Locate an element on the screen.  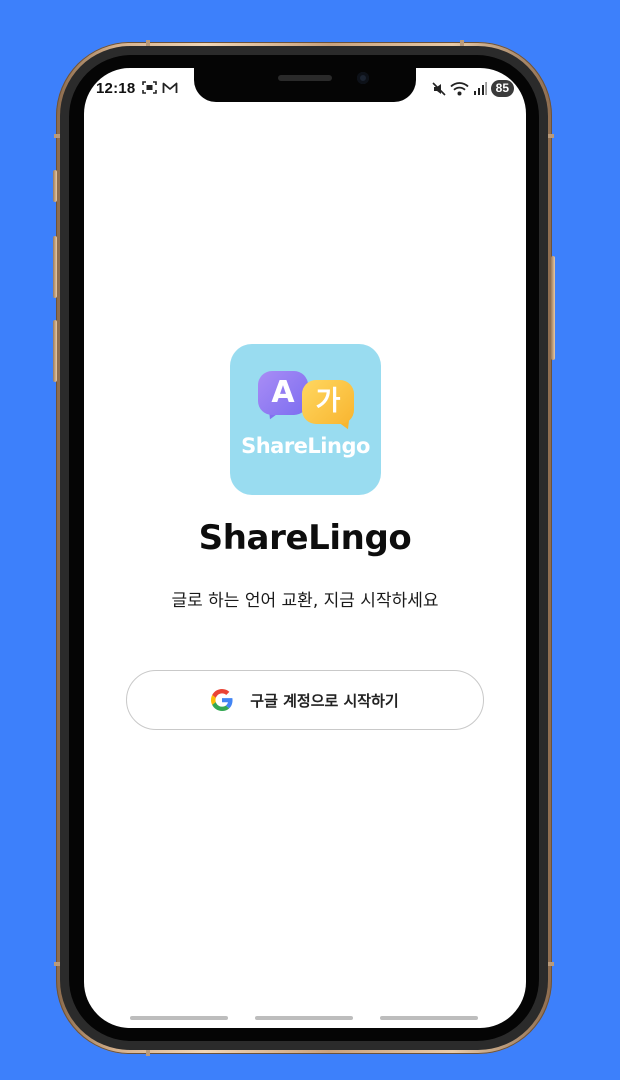
latin-bubble-icon: A is located at coordinates (283, 393).